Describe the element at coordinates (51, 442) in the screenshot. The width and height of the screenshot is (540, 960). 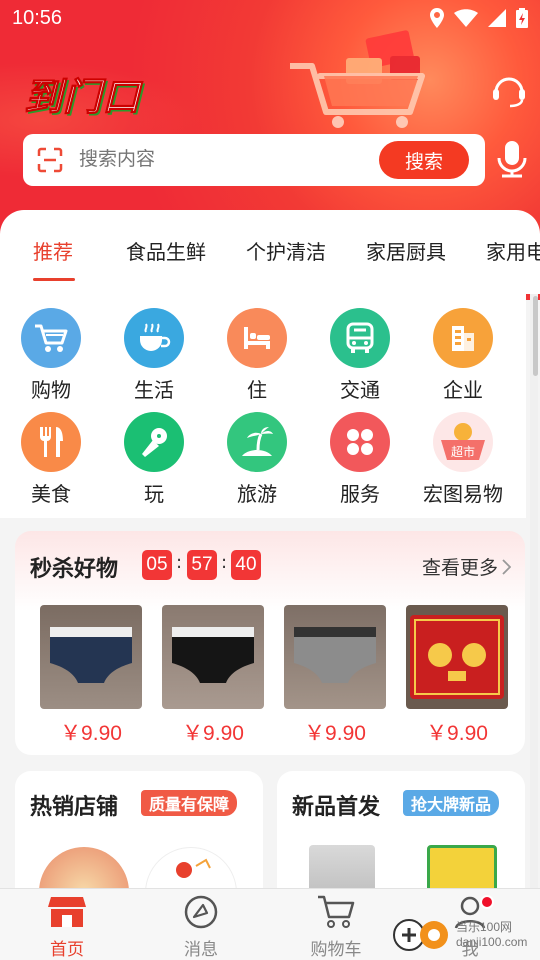
I see `utensils-icon` at that location.